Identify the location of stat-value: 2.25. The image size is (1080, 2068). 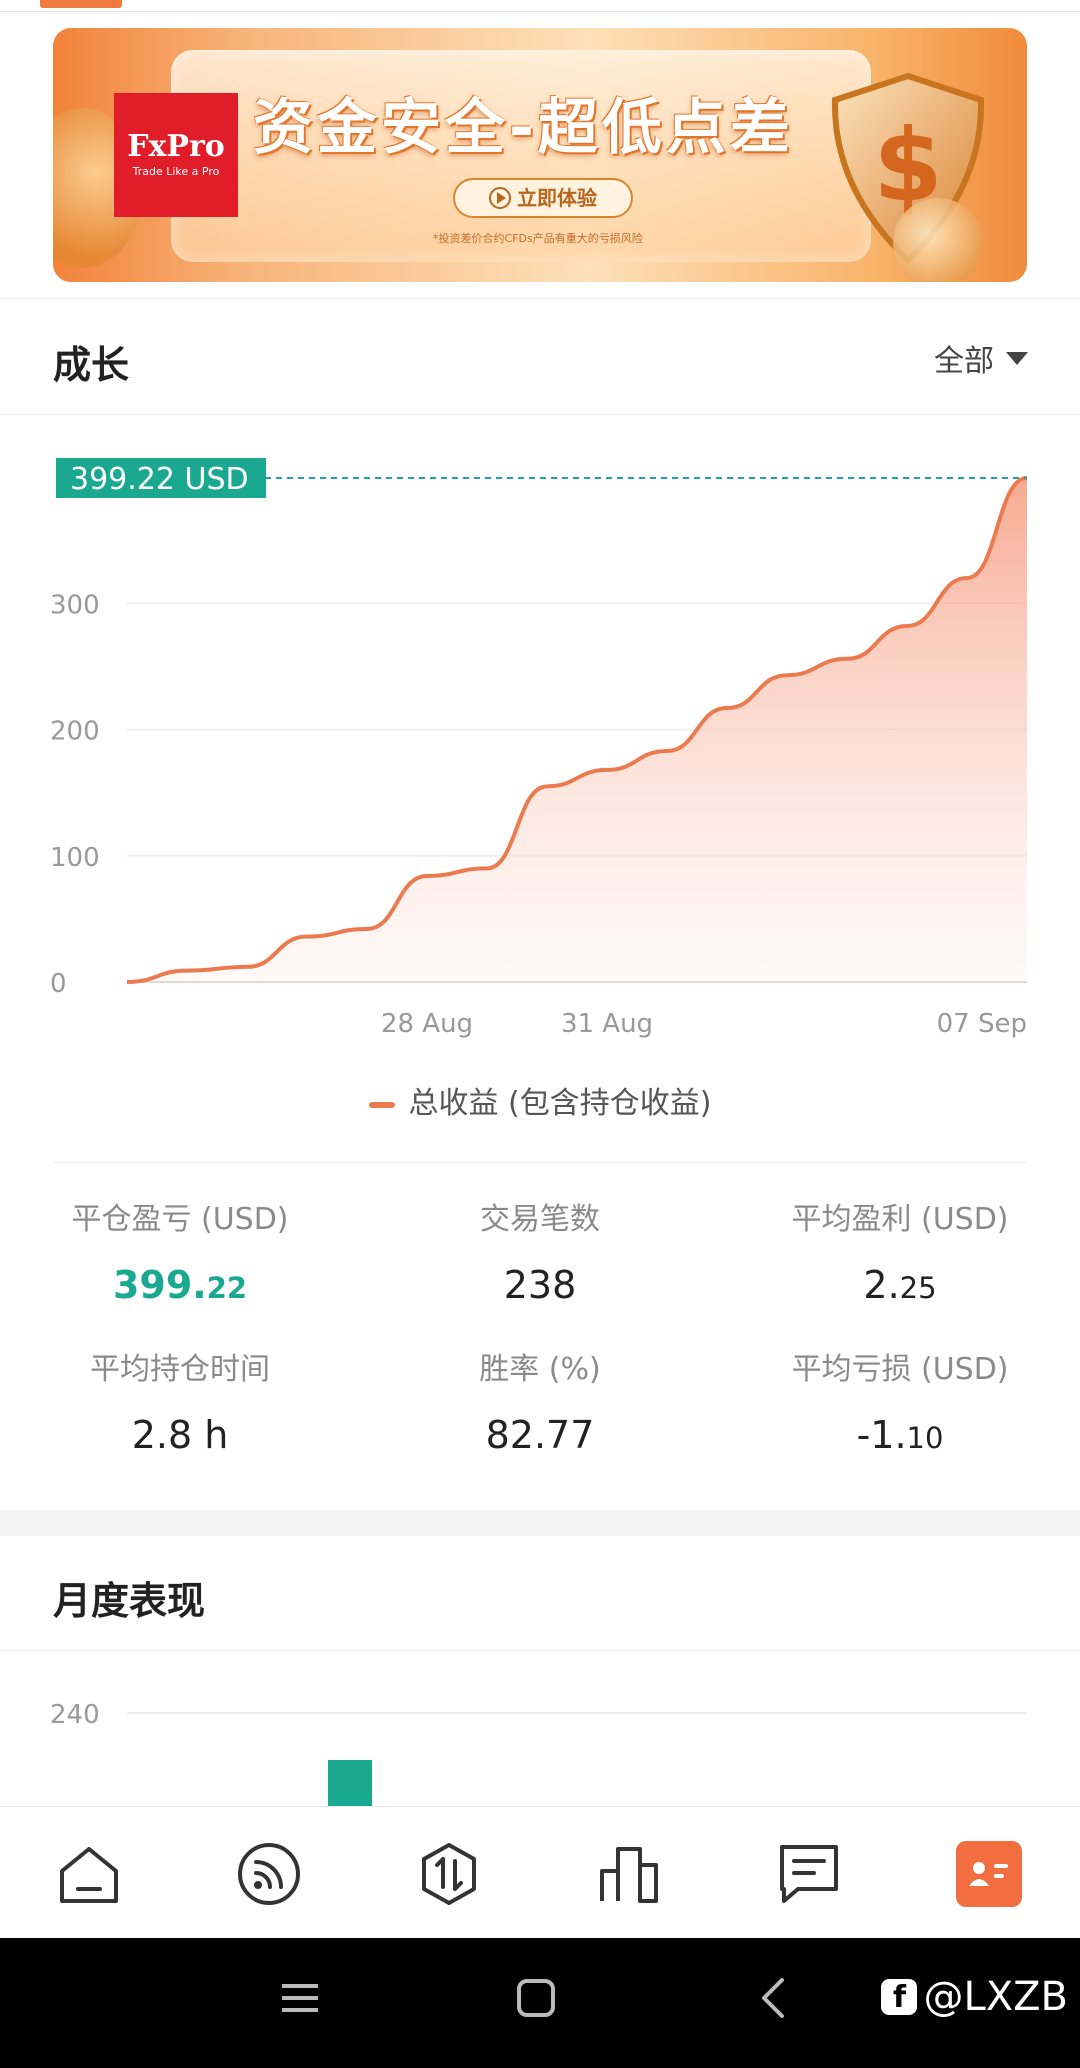
(900, 1285).